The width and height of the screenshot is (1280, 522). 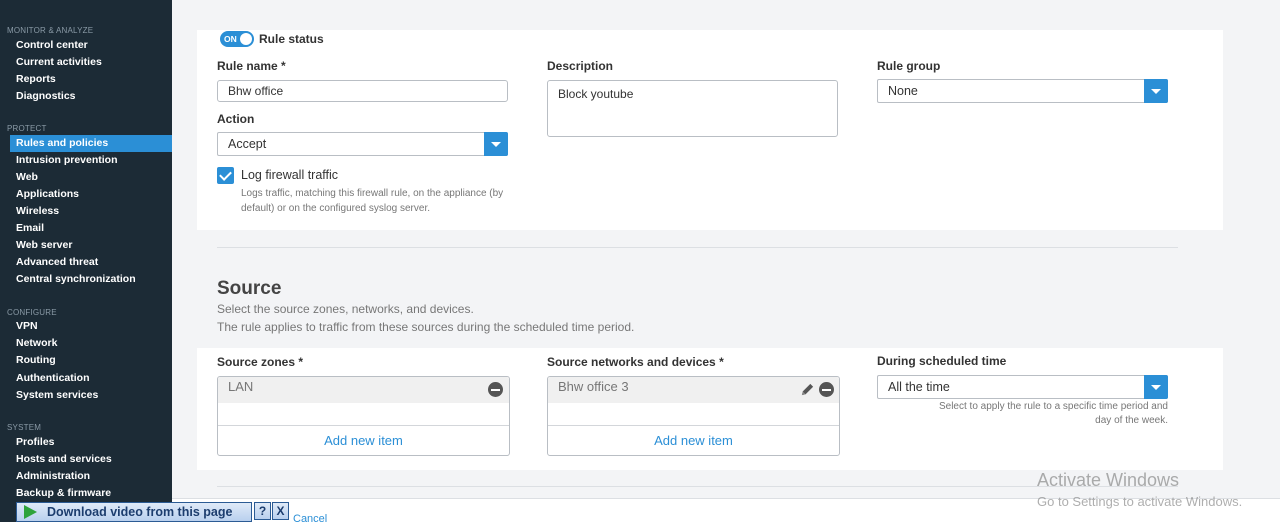 I want to click on sidebar-item-hosts-and-services: Hosts and services, so click(x=86, y=459).